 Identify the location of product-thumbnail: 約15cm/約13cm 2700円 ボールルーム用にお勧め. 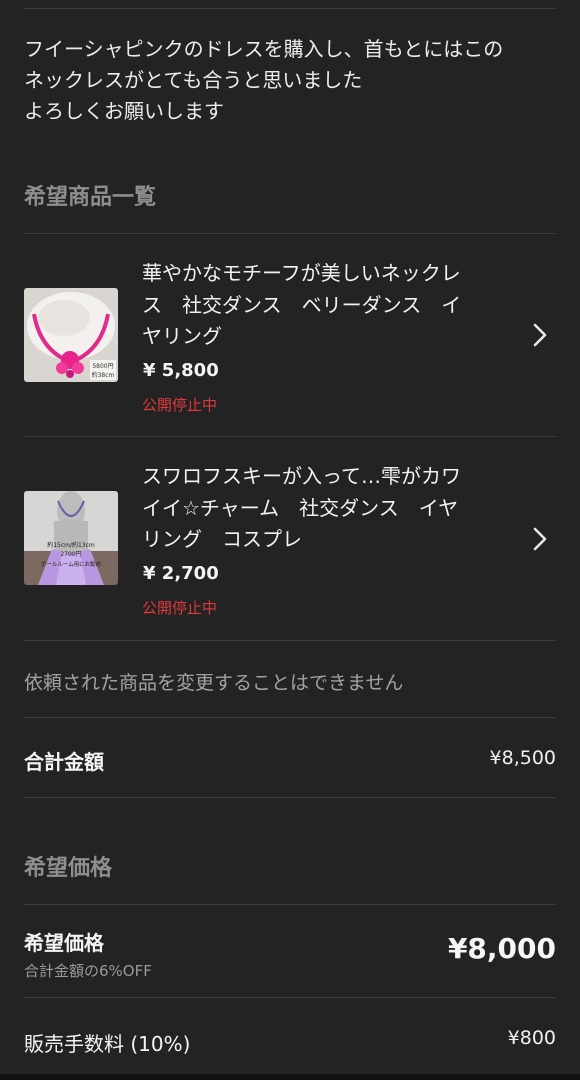
(71, 538).